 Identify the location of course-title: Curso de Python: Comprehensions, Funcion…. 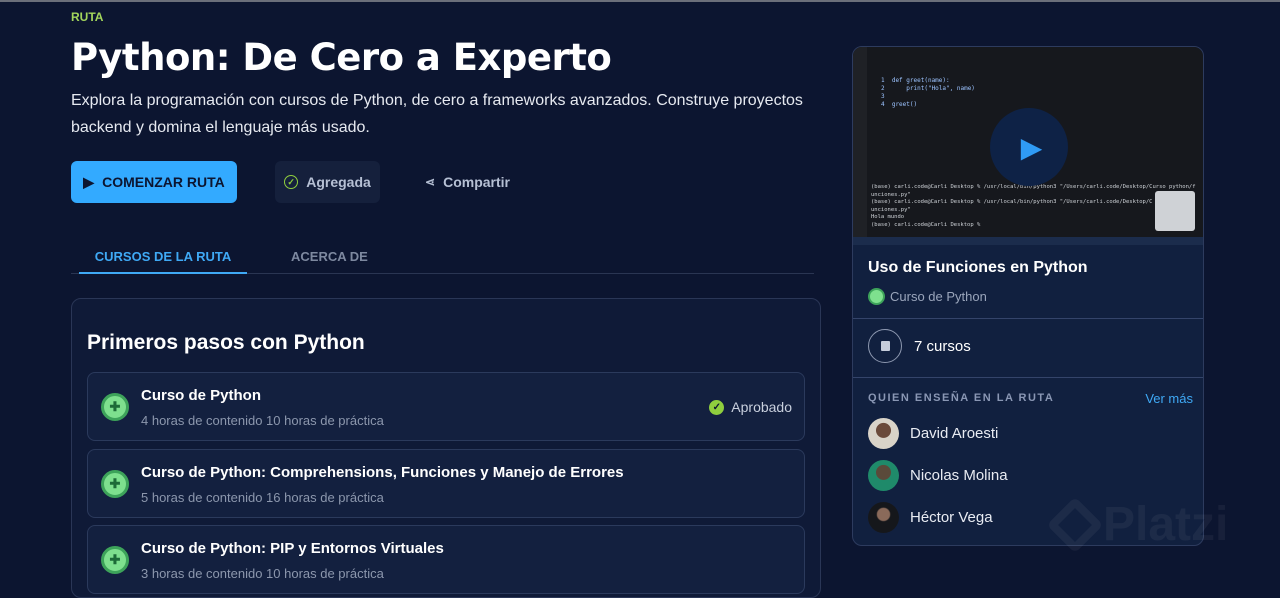
(382, 472).